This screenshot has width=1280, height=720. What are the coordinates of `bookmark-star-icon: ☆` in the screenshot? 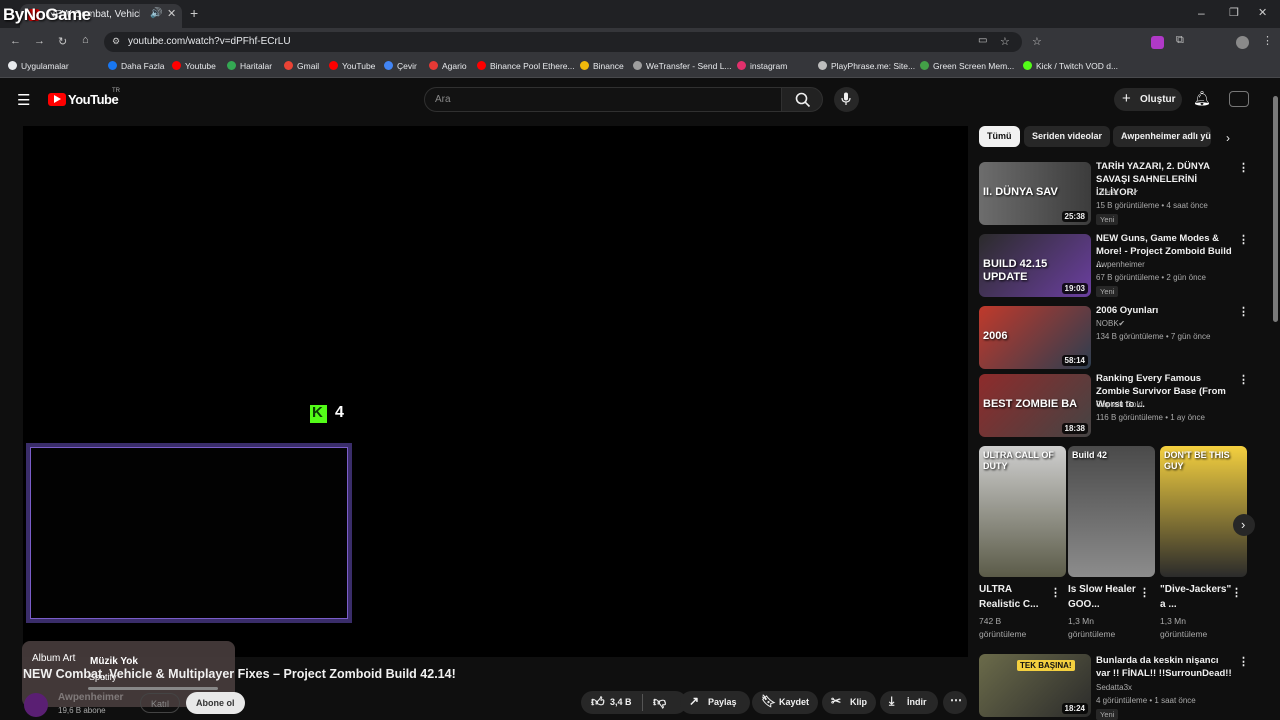 It's located at (1037, 41).